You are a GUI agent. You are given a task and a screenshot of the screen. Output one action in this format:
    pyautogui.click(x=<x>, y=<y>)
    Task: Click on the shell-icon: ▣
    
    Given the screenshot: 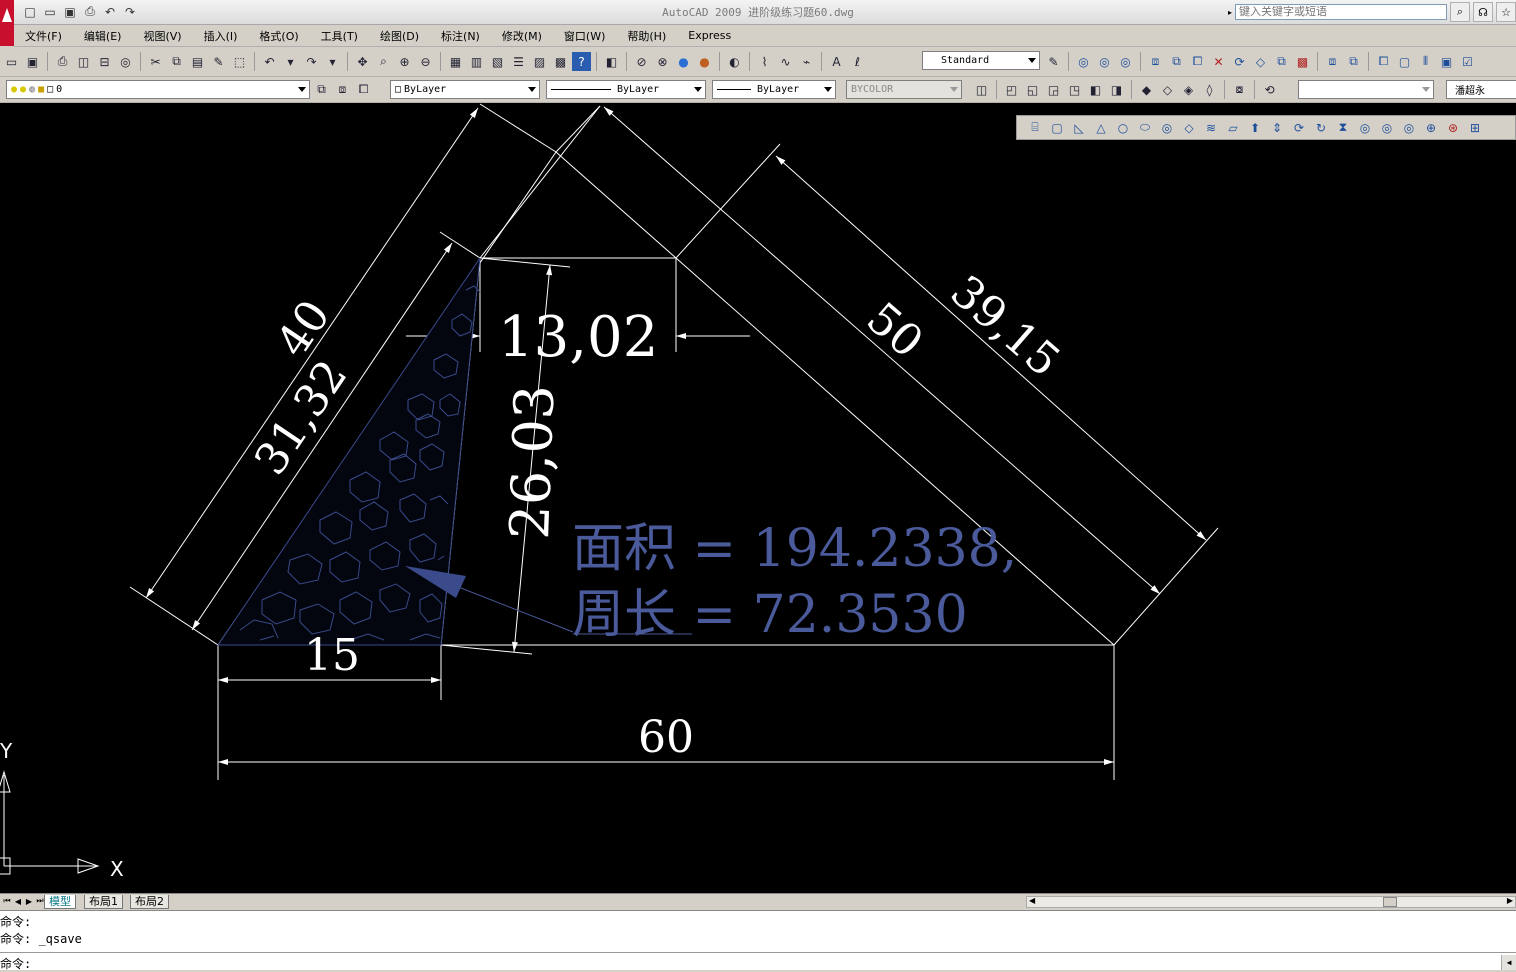 What is the action you would take?
    pyautogui.click(x=1446, y=61)
    